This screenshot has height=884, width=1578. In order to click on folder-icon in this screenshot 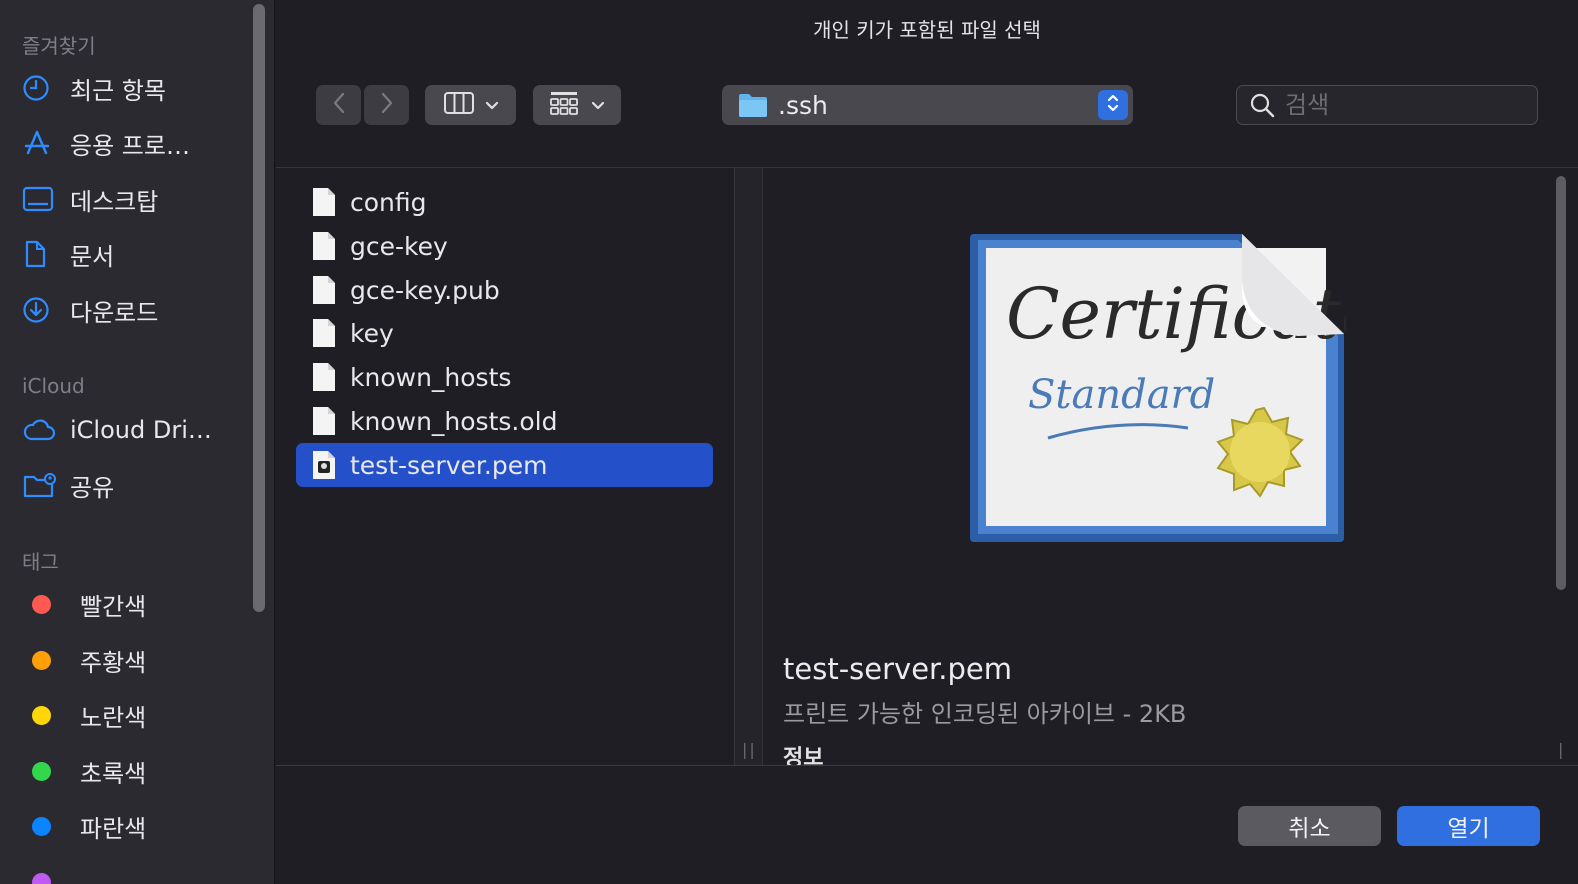, I will do `click(753, 105)`.